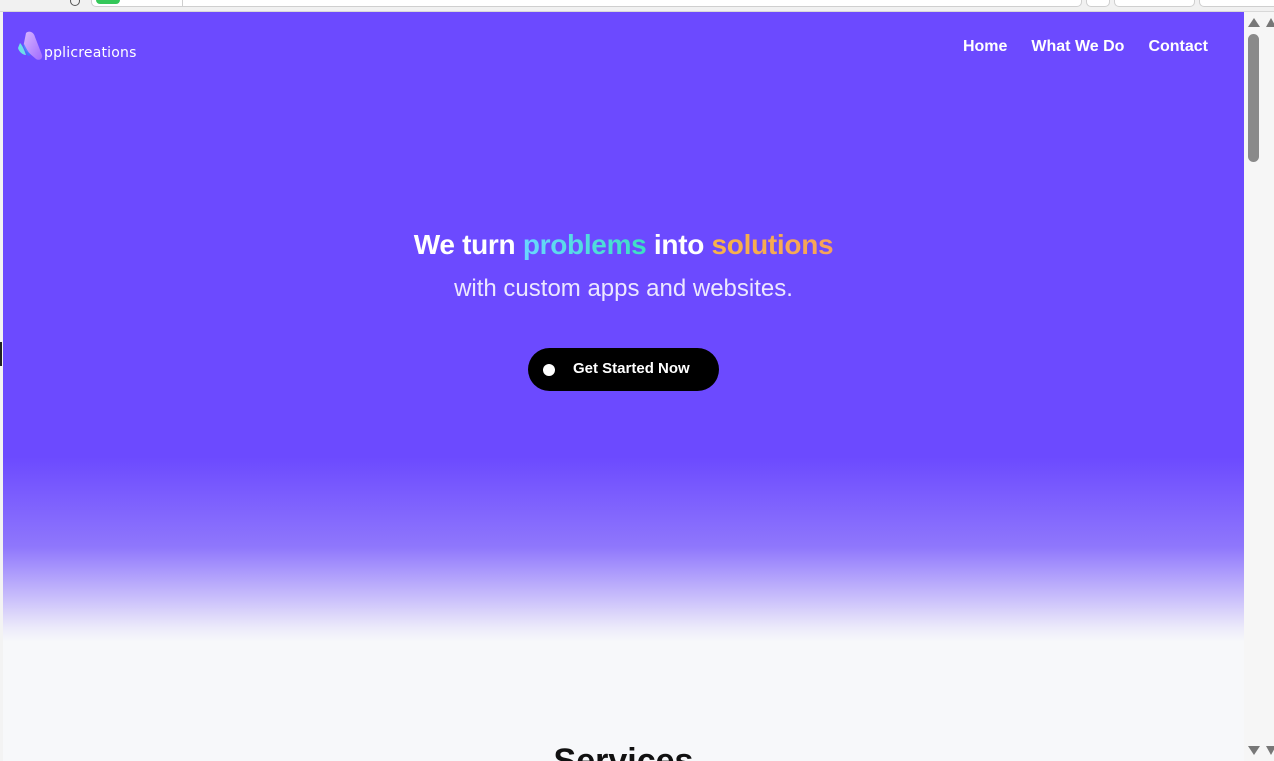 The height and width of the screenshot is (761, 1274). I want to click on headline-highlight-problems: problems, so click(584, 244).